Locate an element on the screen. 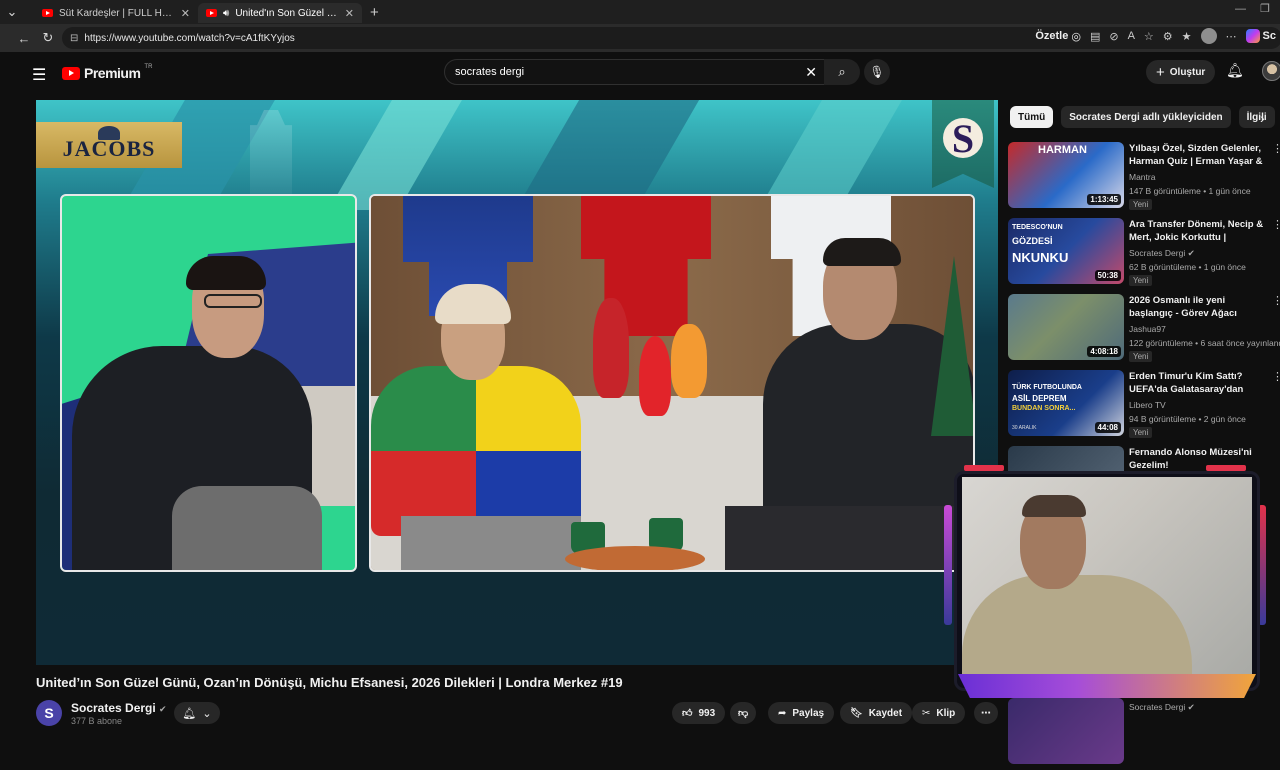 The height and width of the screenshot is (770, 1280). minimize-window-icon: — is located at coordinates (1240, 9).